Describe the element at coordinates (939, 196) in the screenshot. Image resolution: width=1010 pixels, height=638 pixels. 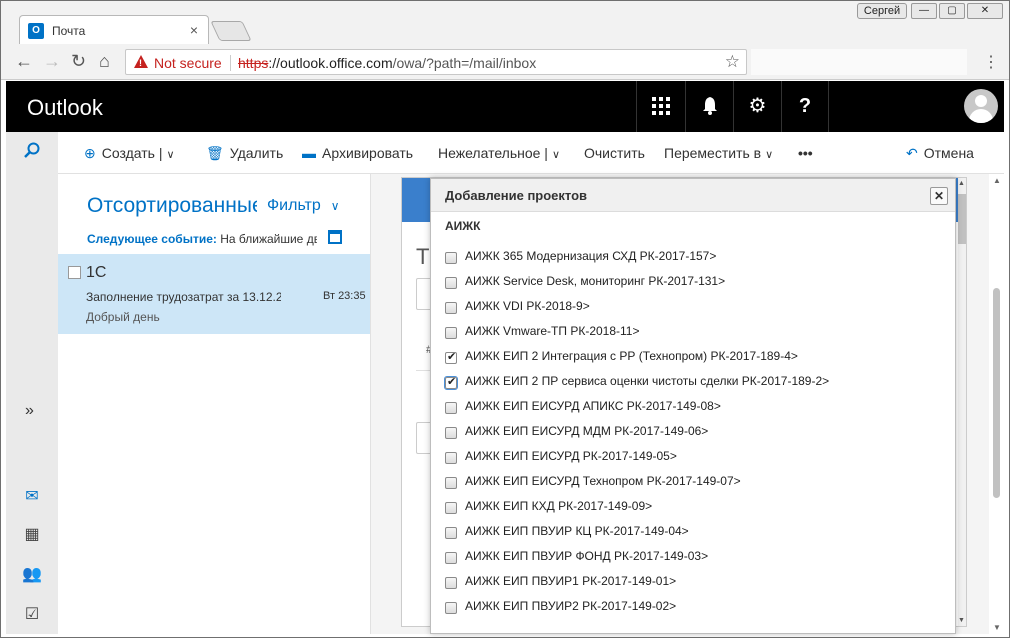
I see `close-icon: ✕` at that location.